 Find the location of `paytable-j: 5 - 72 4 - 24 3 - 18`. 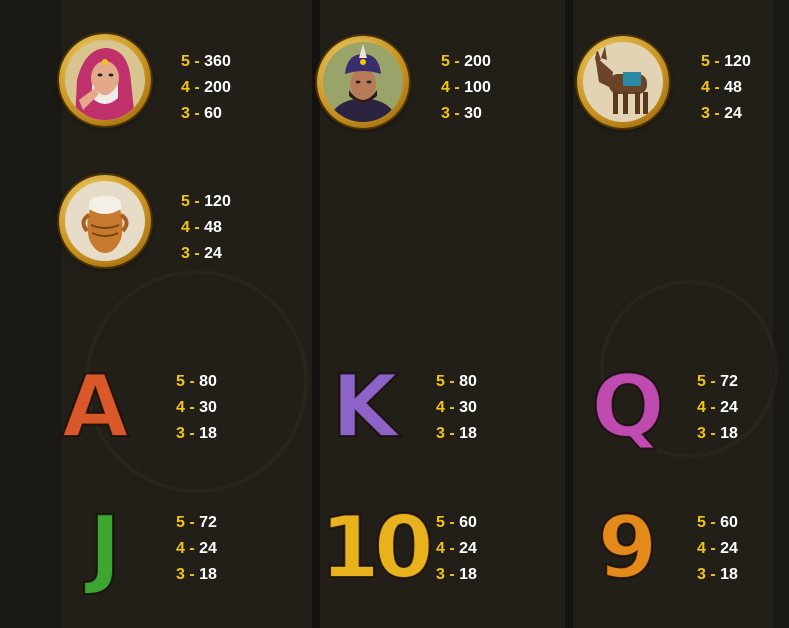

paytable-j: 5 - 72 4 - 24 3 - 18 is located at coordinates (196, 549).